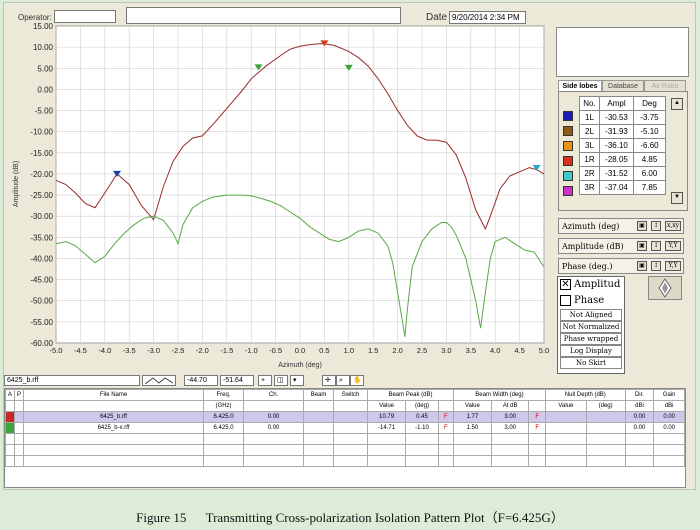  Describe the element at coordinates (159, 380) in the screenshot. I see `line-style-icon` at that location.